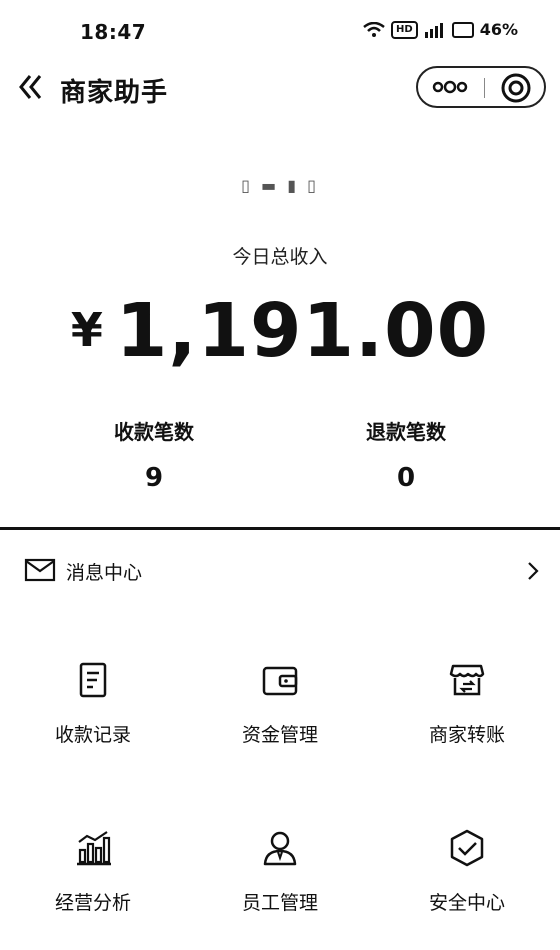 The width and height of the screenshot is (560, 950). What do you see at coordinates (279, 735) in the screenshot?
I see `menu-label: 资金管理` at bounding box center [279, 735].